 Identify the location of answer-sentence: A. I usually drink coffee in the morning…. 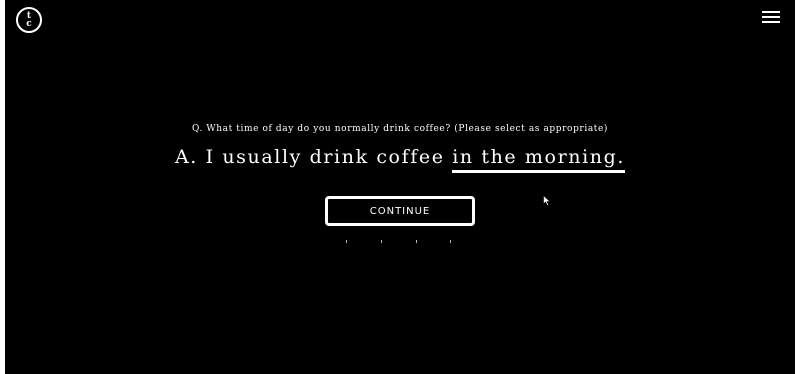
(400, 159).